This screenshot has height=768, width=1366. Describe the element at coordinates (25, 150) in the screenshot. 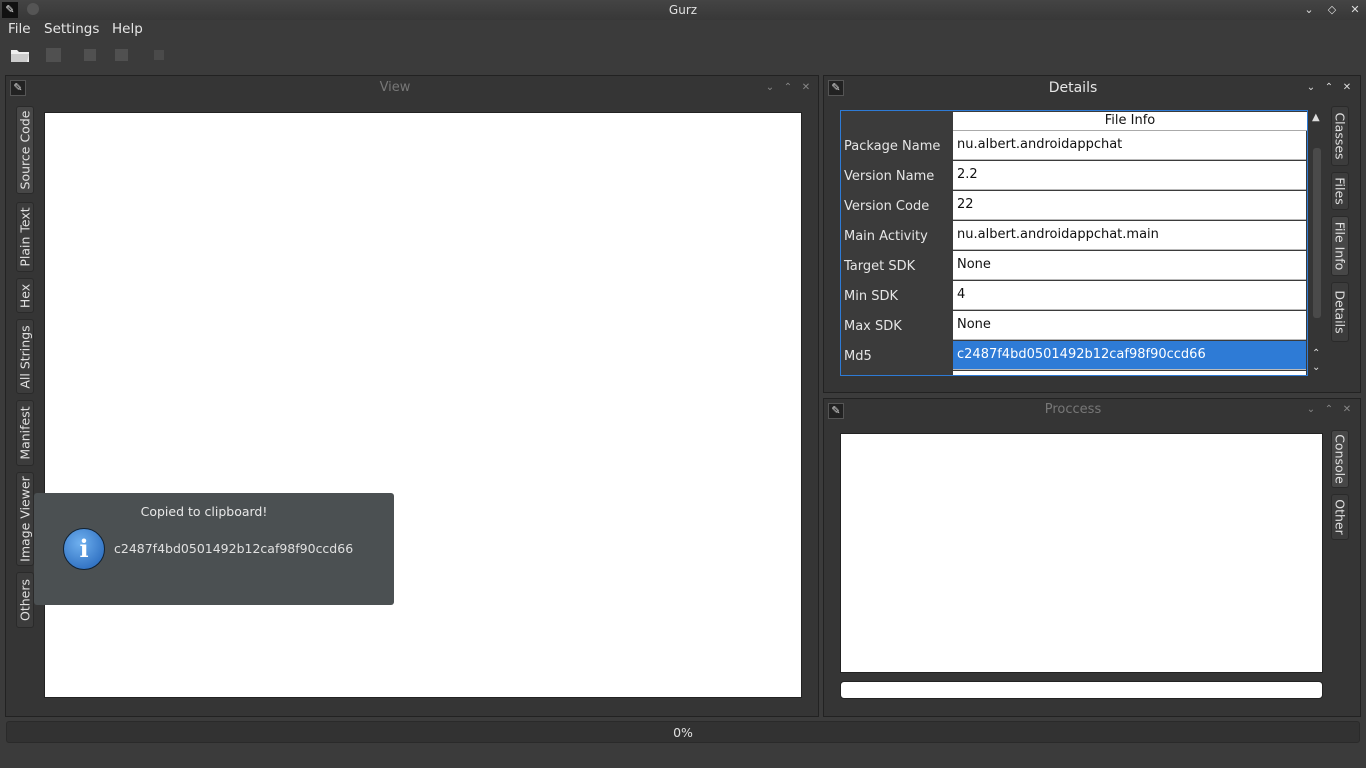

I see `tab-source-code: Source Code` at that location.